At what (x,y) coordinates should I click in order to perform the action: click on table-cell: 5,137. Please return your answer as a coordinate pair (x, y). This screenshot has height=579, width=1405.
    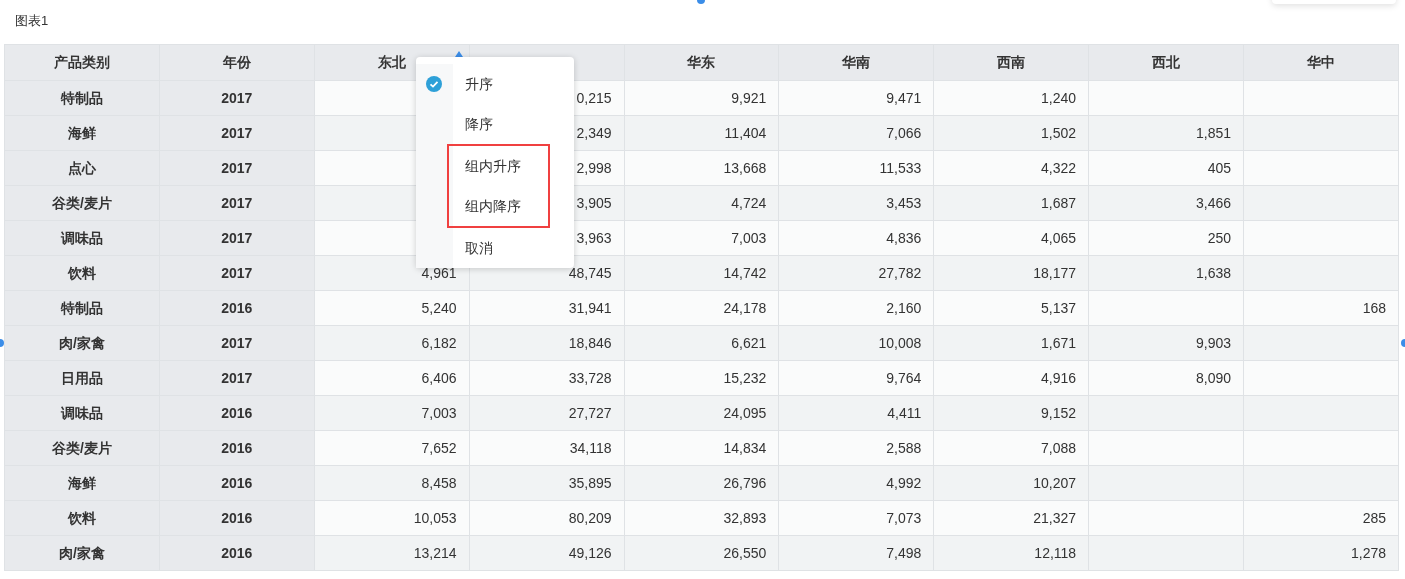
    Looking at the image, I should click on (1011, 308).